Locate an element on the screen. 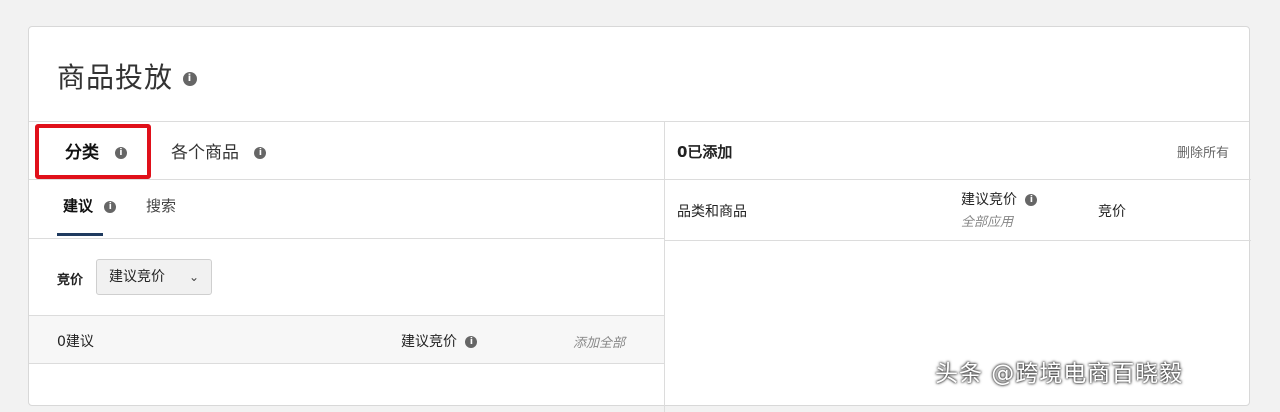 This screenshot has height=412, width=1280. tab-category: 分类 i is located at coordinates (96, 150).